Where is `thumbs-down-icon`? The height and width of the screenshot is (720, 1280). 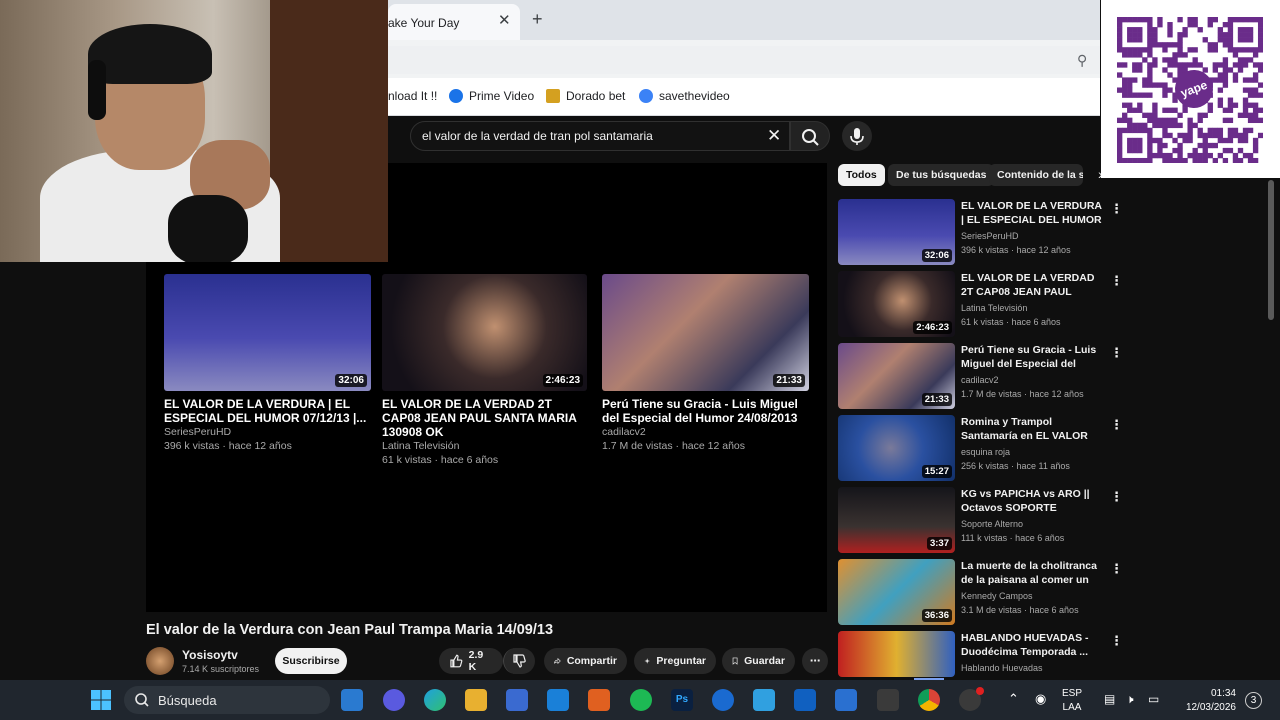 thumbs-down-icon is located at coordinates (519, 661).